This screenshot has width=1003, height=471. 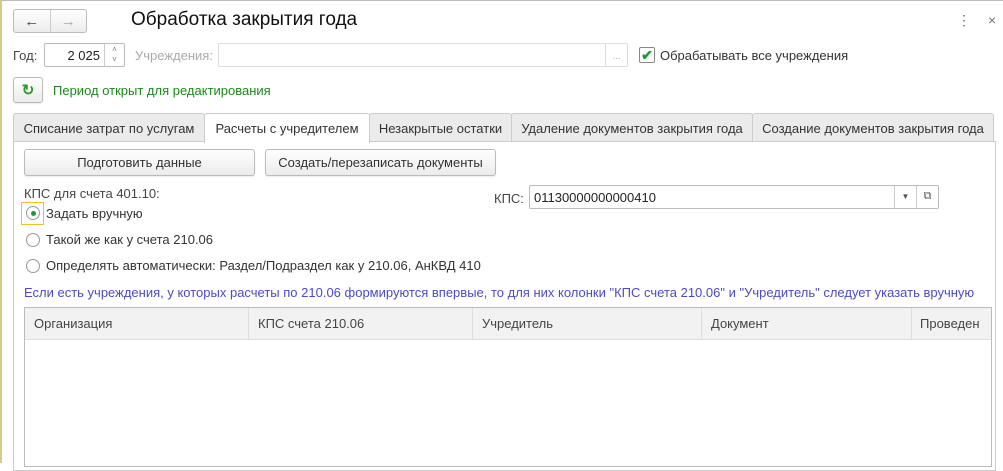 What do you see at coordinates (32, 21) in the screenshot?
I see `back-button: ←` at bounding box center [32, 21].